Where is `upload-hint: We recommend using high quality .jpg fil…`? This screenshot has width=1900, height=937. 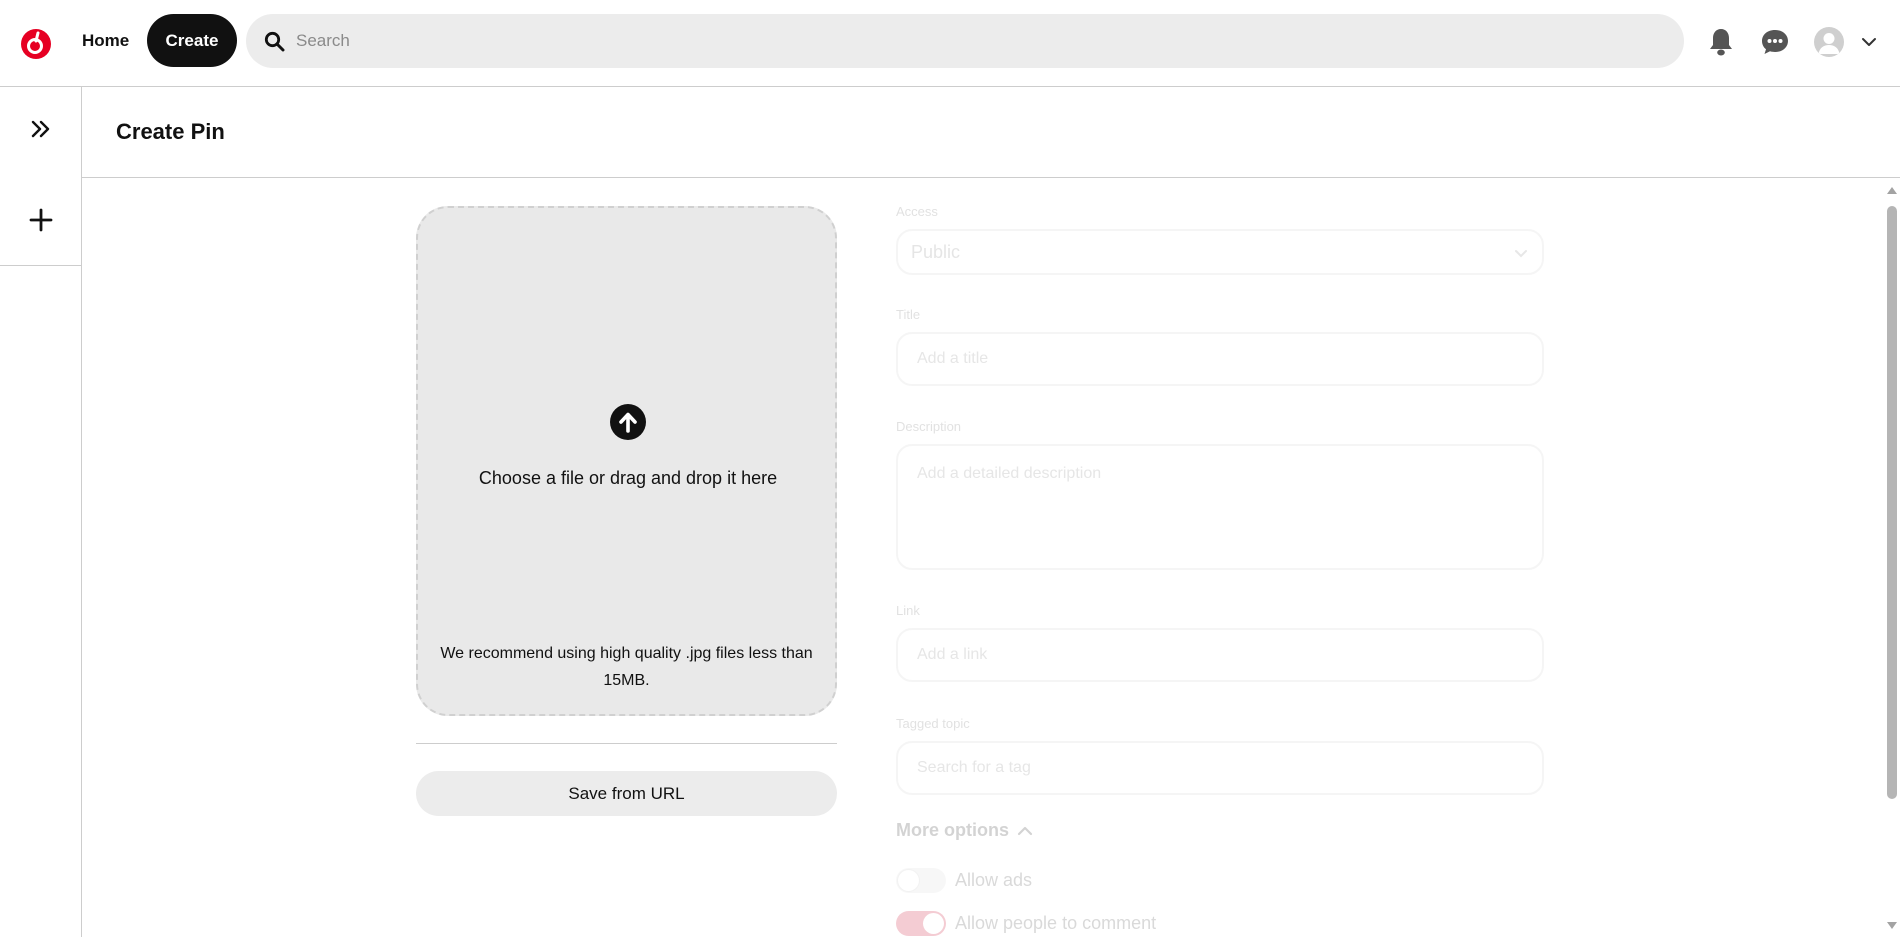
upload-hint: We recommend using high quality .jpg fil… is located at coordinates (626, 667).